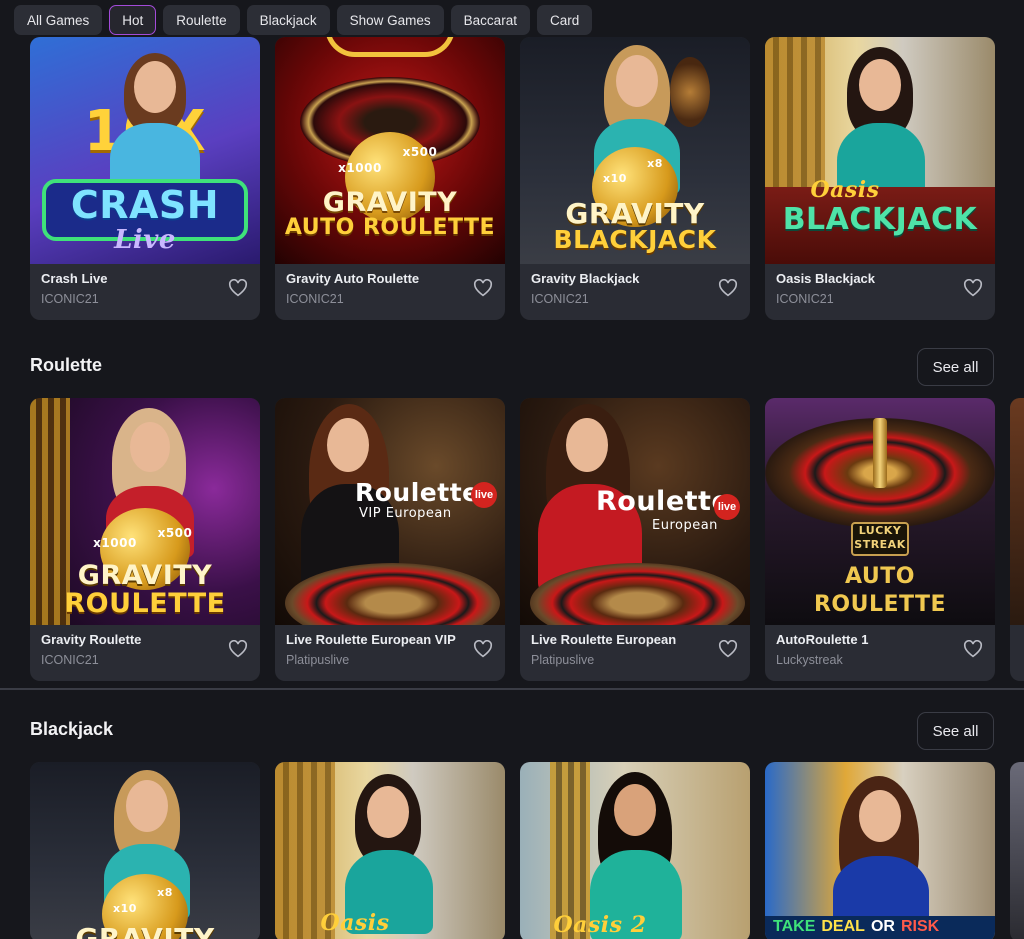 The width and height of the screenshot is (1024, 939). Describe the element at coordinates (880, 576) in the screenshot. I see `art-title-auto: AUTO` at that location.